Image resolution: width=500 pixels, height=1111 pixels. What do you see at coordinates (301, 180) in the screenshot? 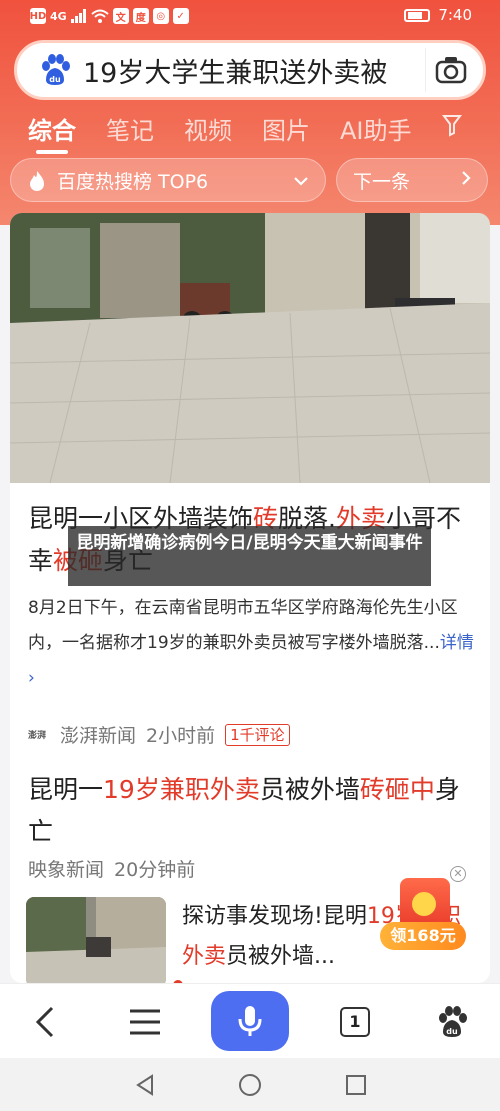
I see `chevron-down-icon` at bounding box center [301, 180].